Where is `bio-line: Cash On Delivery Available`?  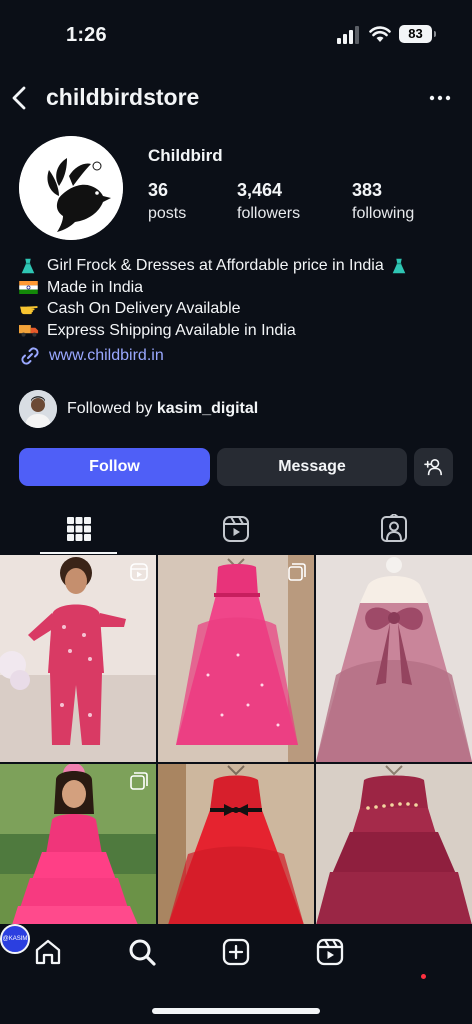 bio-line: Cash On Delivery Available is located at coordinates (239, 309).